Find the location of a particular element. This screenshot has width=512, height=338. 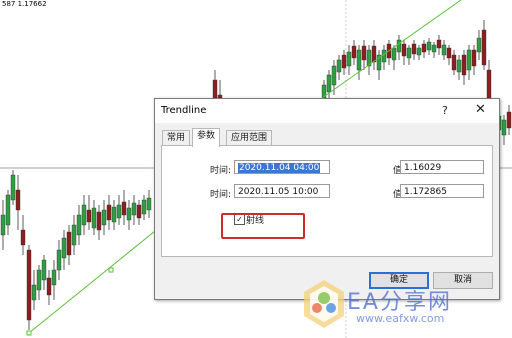

trendline-upper is located at coordinates (391, 49).